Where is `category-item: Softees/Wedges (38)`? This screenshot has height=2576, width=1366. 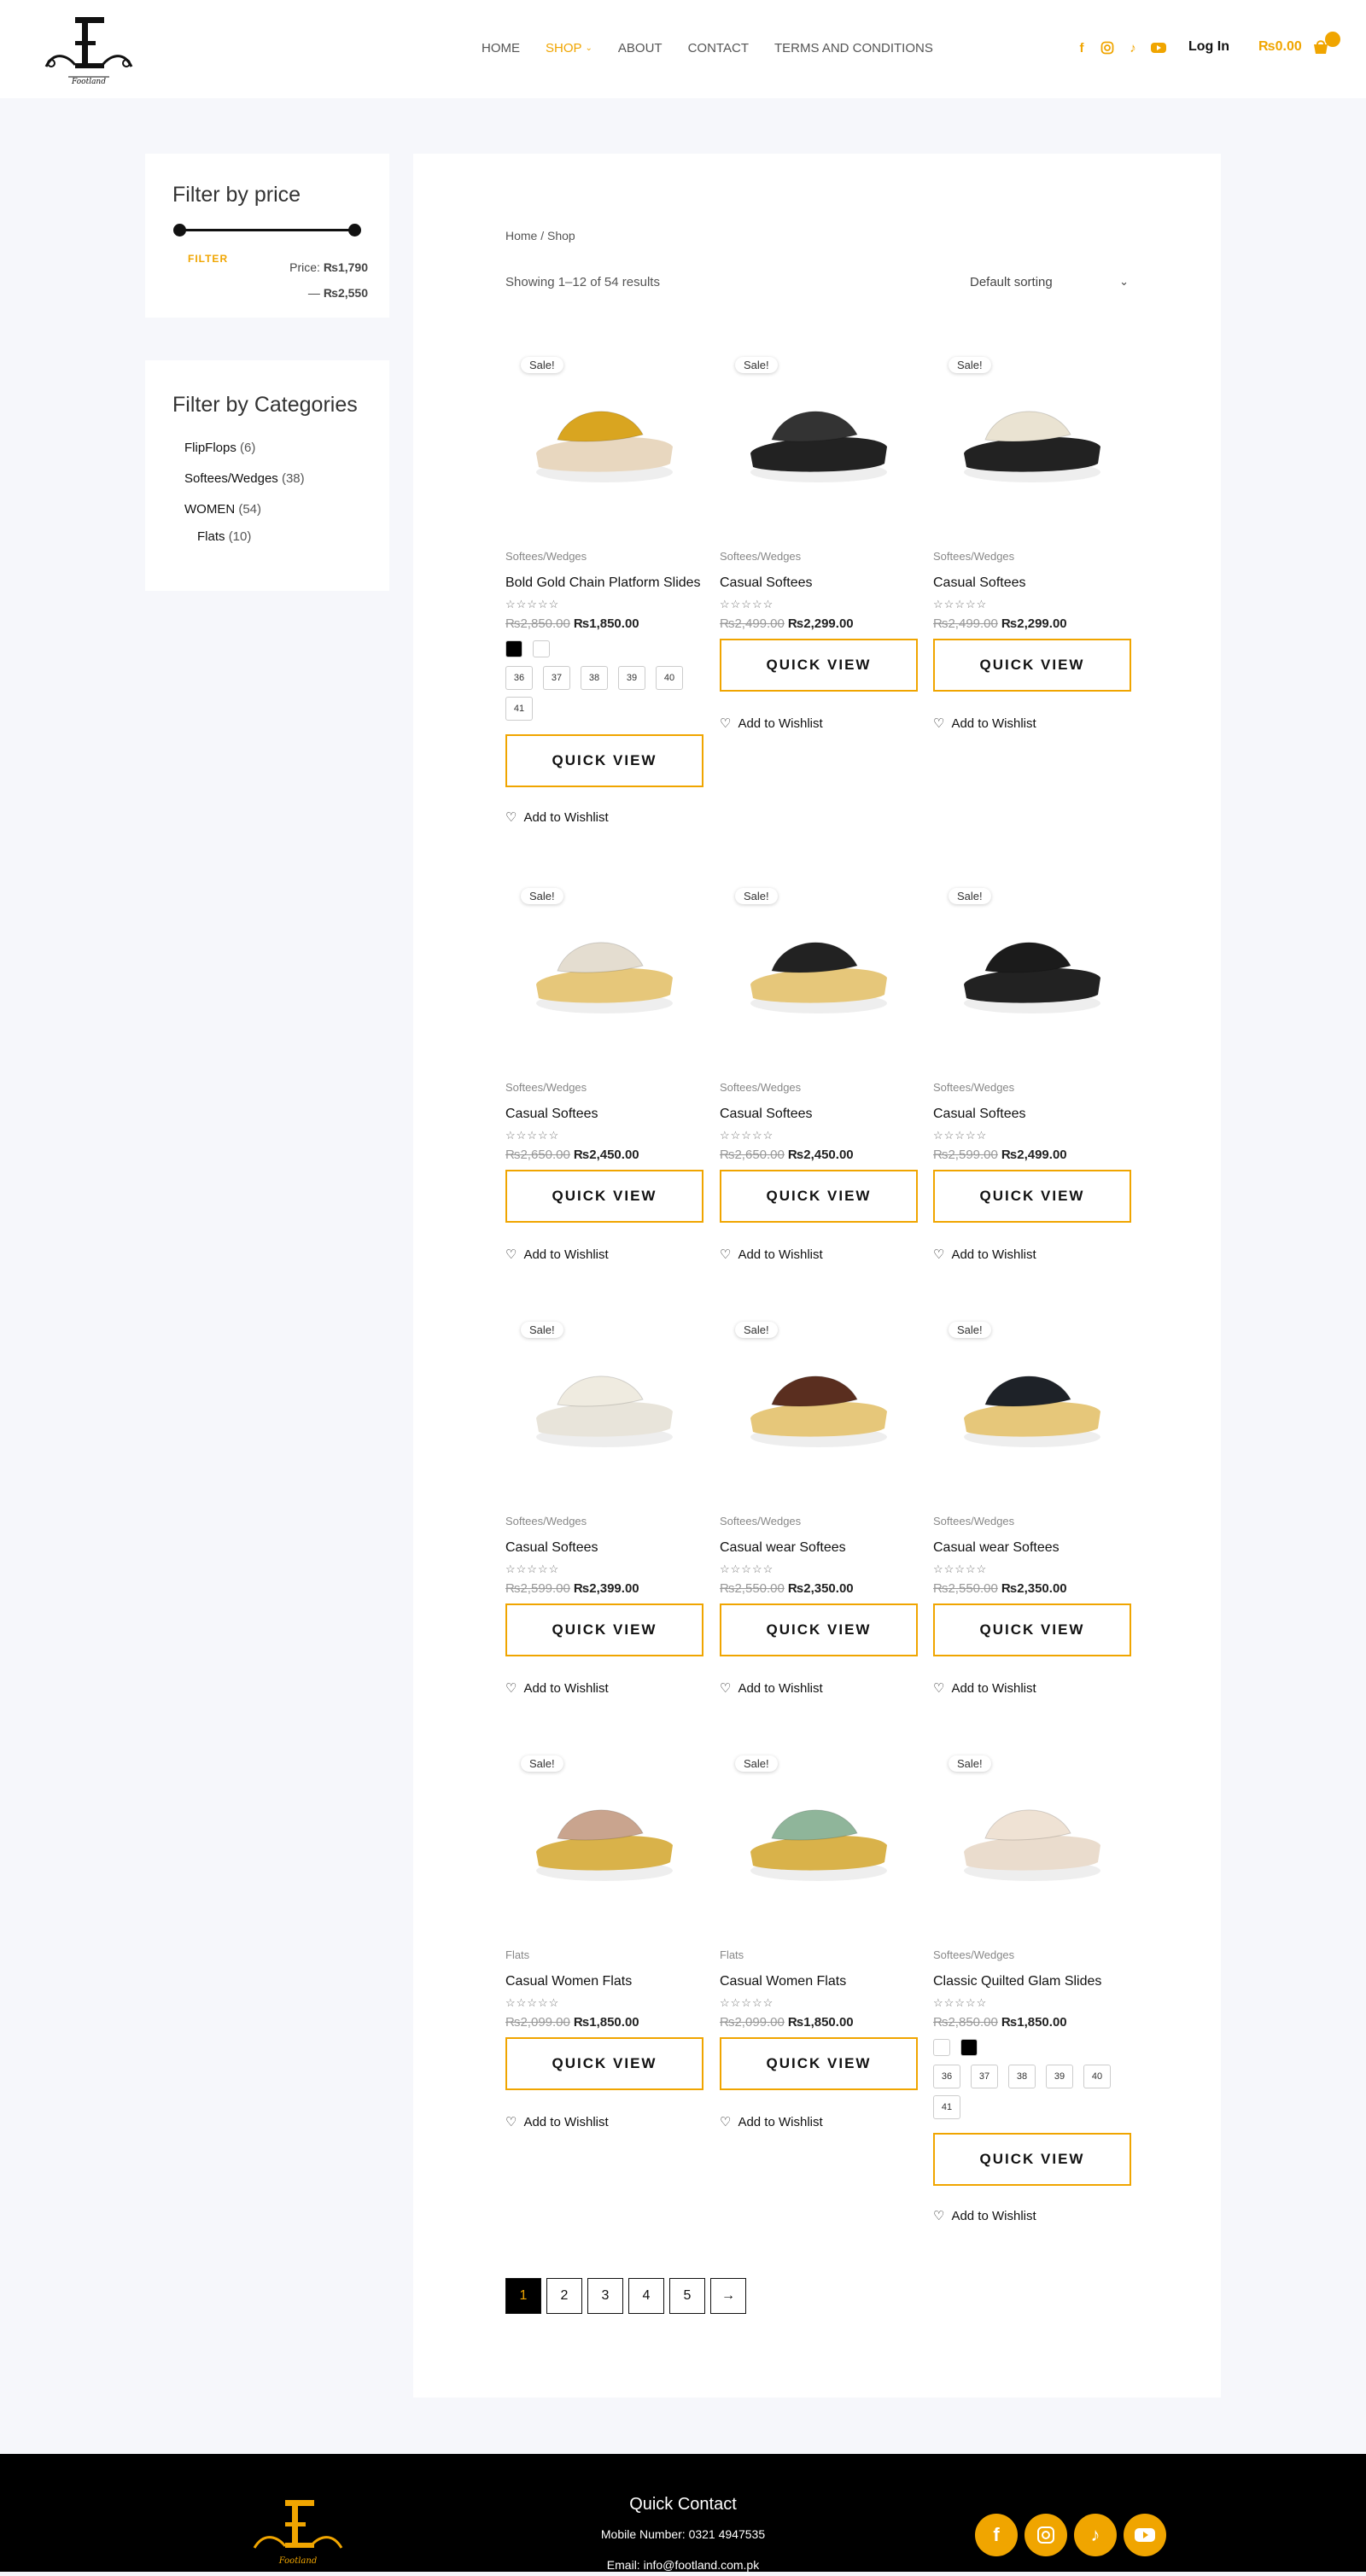
category-item: Softees/Wedges (38) is located at coordinates (245, 478).